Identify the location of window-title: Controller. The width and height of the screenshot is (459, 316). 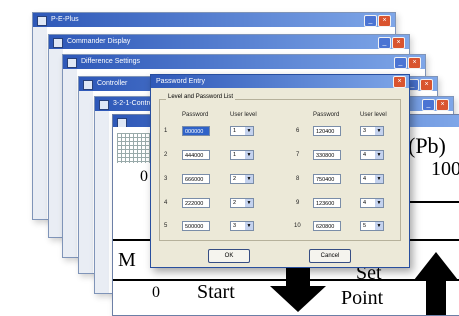
(112, 83).